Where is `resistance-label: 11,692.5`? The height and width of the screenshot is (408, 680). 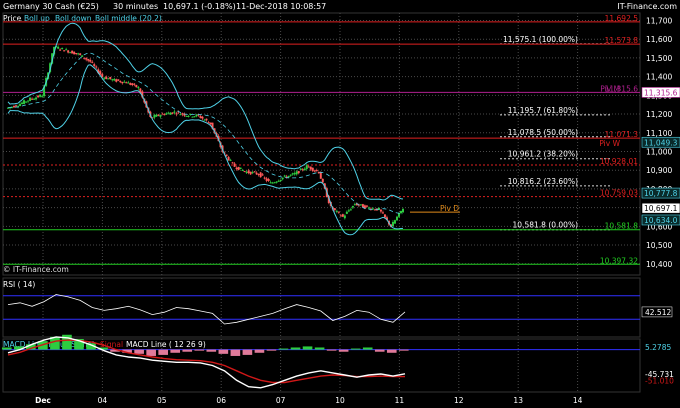 resistance-label: 11,692.5 is located at coordinates (622, 18).